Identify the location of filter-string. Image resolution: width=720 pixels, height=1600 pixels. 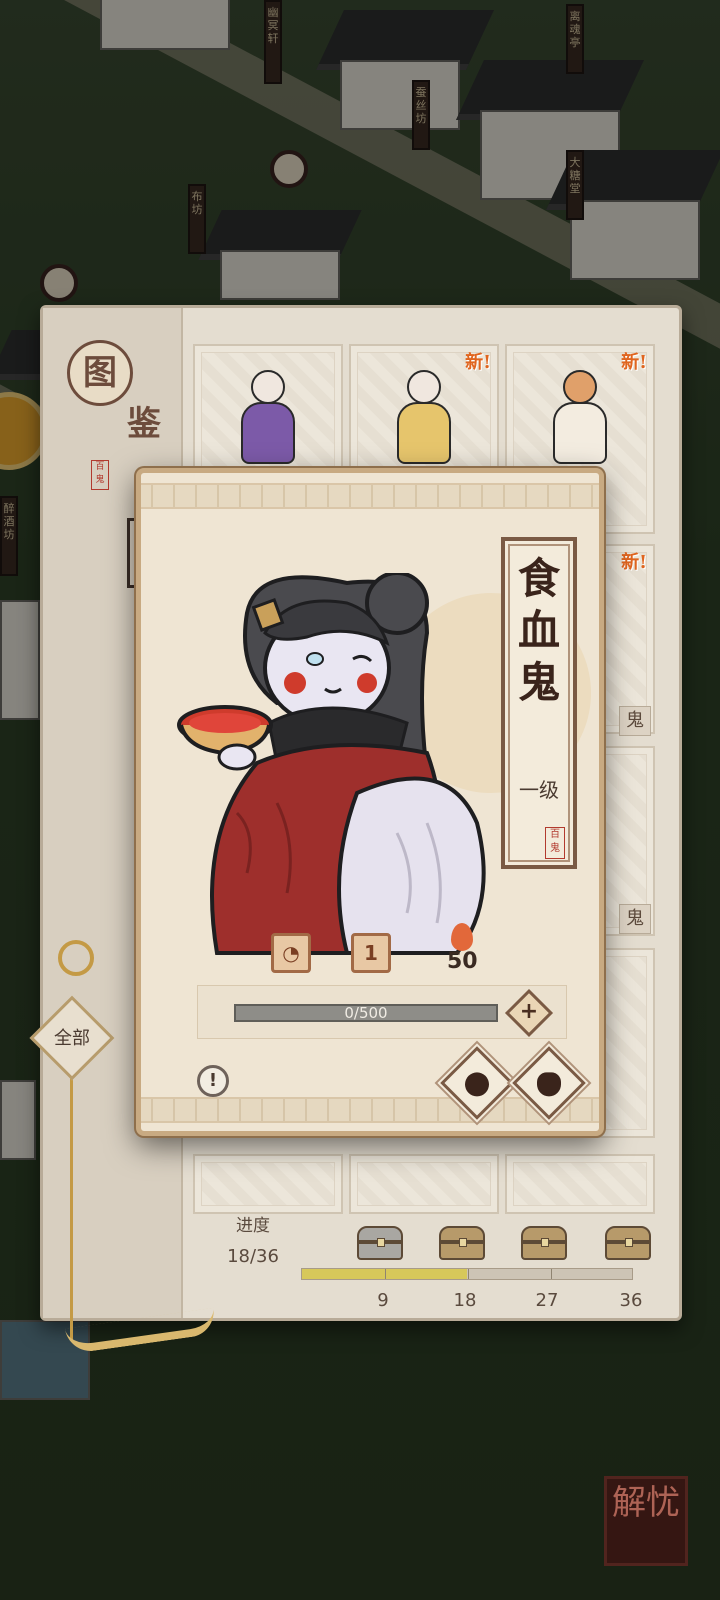
(71, 1205).